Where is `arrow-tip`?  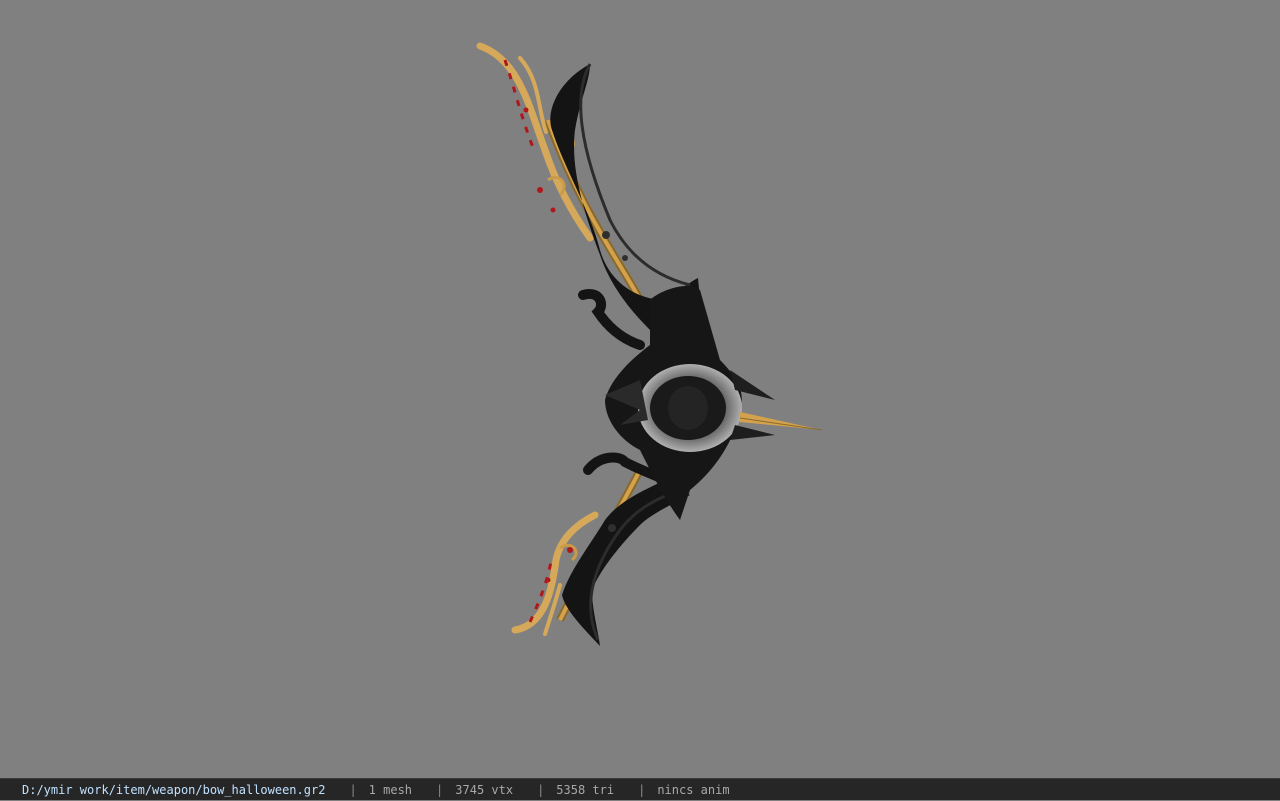
arrow-tip is located at coordinates (781, 421).